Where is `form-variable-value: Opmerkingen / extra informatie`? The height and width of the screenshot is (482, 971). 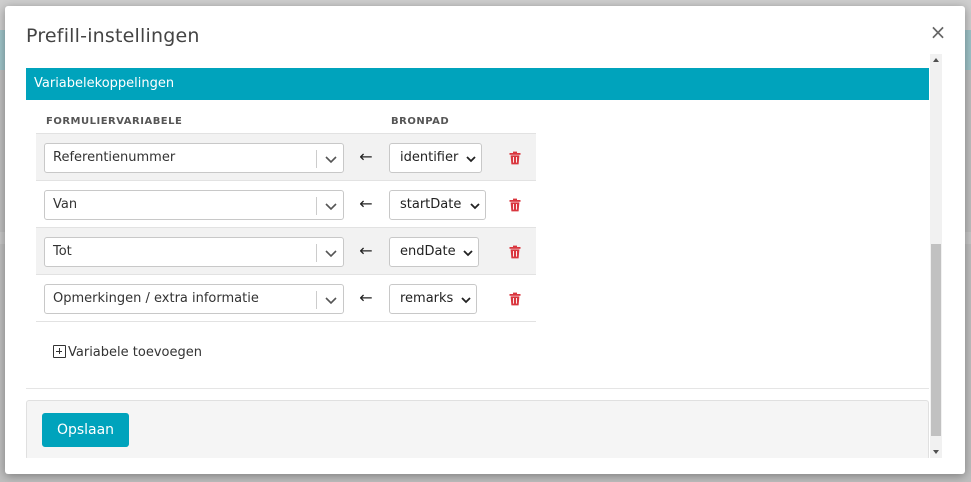
form-variable-value: Opmerkingen / extra informatie is located at coordinates (156, 298).